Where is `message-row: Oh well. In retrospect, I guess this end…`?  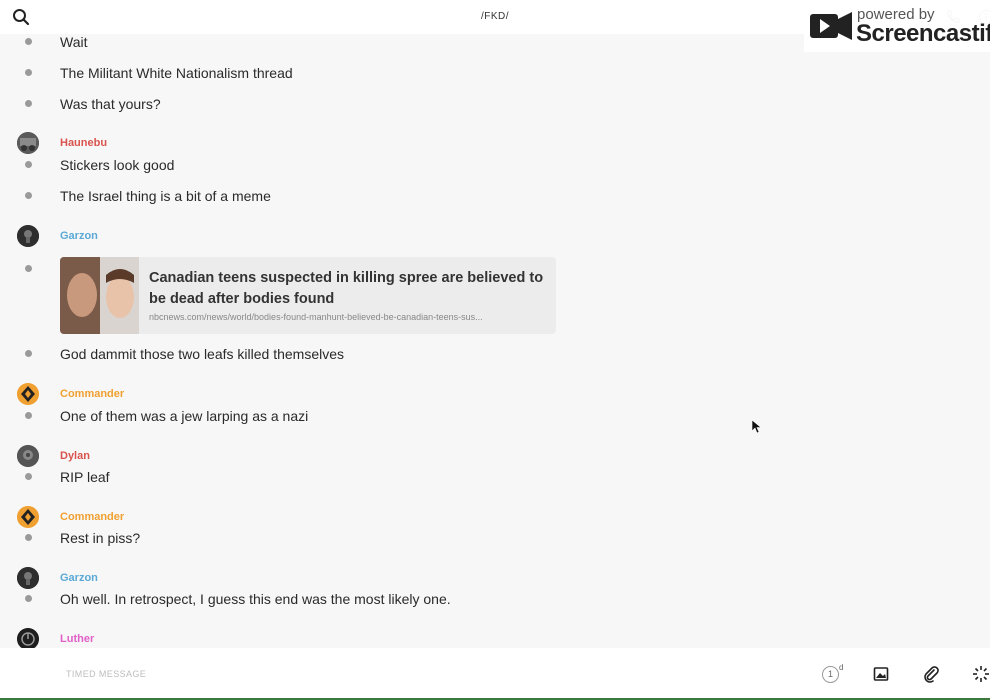
message-row: Oh well. In retrospect, I guess this end… is located at coordinates (495, 606).